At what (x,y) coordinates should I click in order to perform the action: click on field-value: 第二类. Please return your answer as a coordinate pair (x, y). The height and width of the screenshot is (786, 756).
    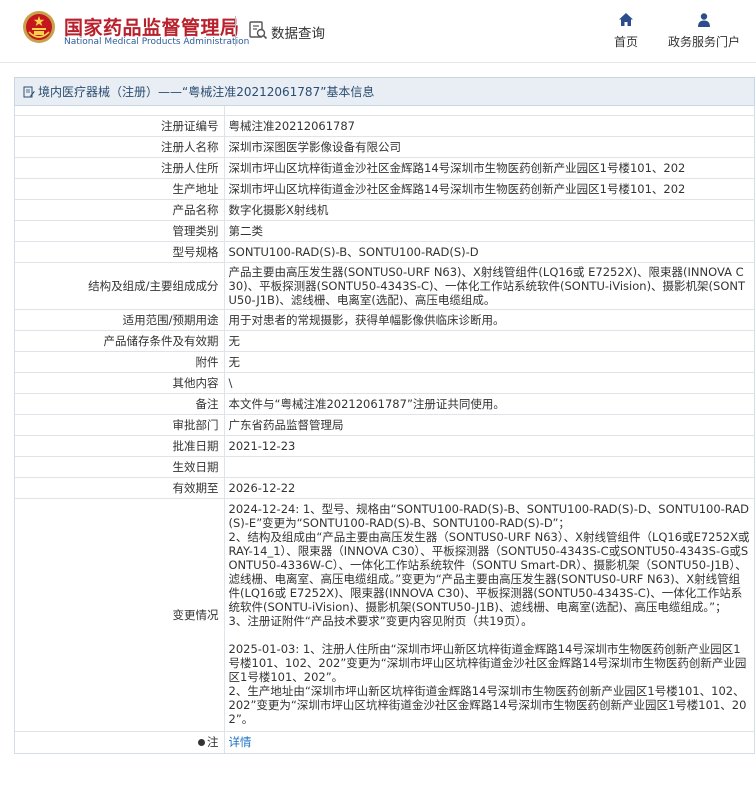
    Looking at the image, I should click on (489, 230).